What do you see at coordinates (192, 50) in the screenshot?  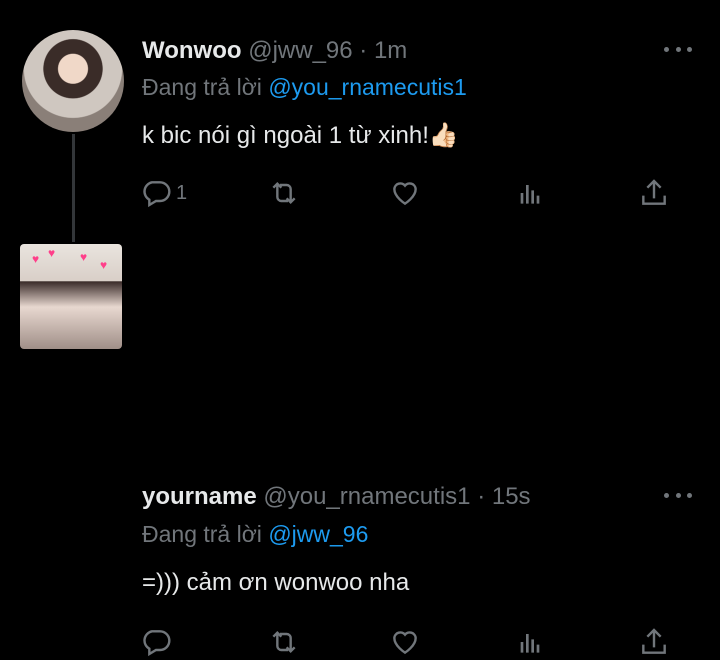 I see `display-name: Wonwoo` at bounding box center [192, 50].